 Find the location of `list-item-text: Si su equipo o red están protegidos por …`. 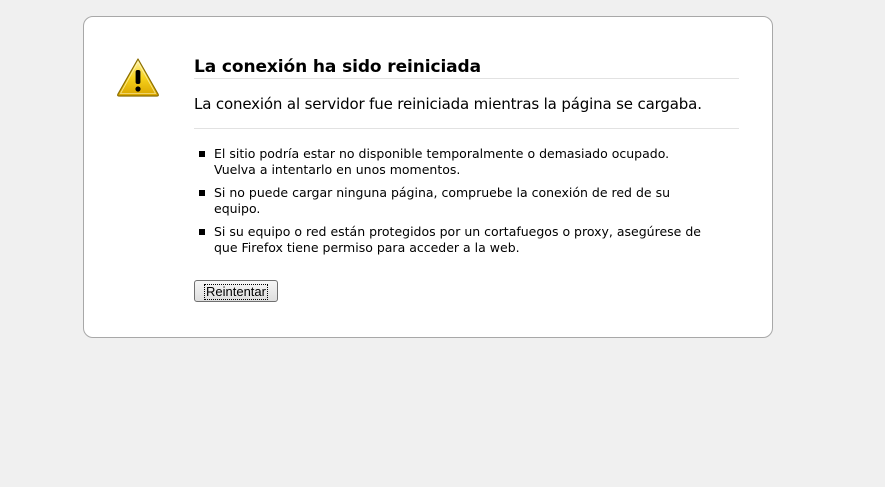

list-item-text: Si su equipo o red están protegidos por … is located at coordinates (457, 239).